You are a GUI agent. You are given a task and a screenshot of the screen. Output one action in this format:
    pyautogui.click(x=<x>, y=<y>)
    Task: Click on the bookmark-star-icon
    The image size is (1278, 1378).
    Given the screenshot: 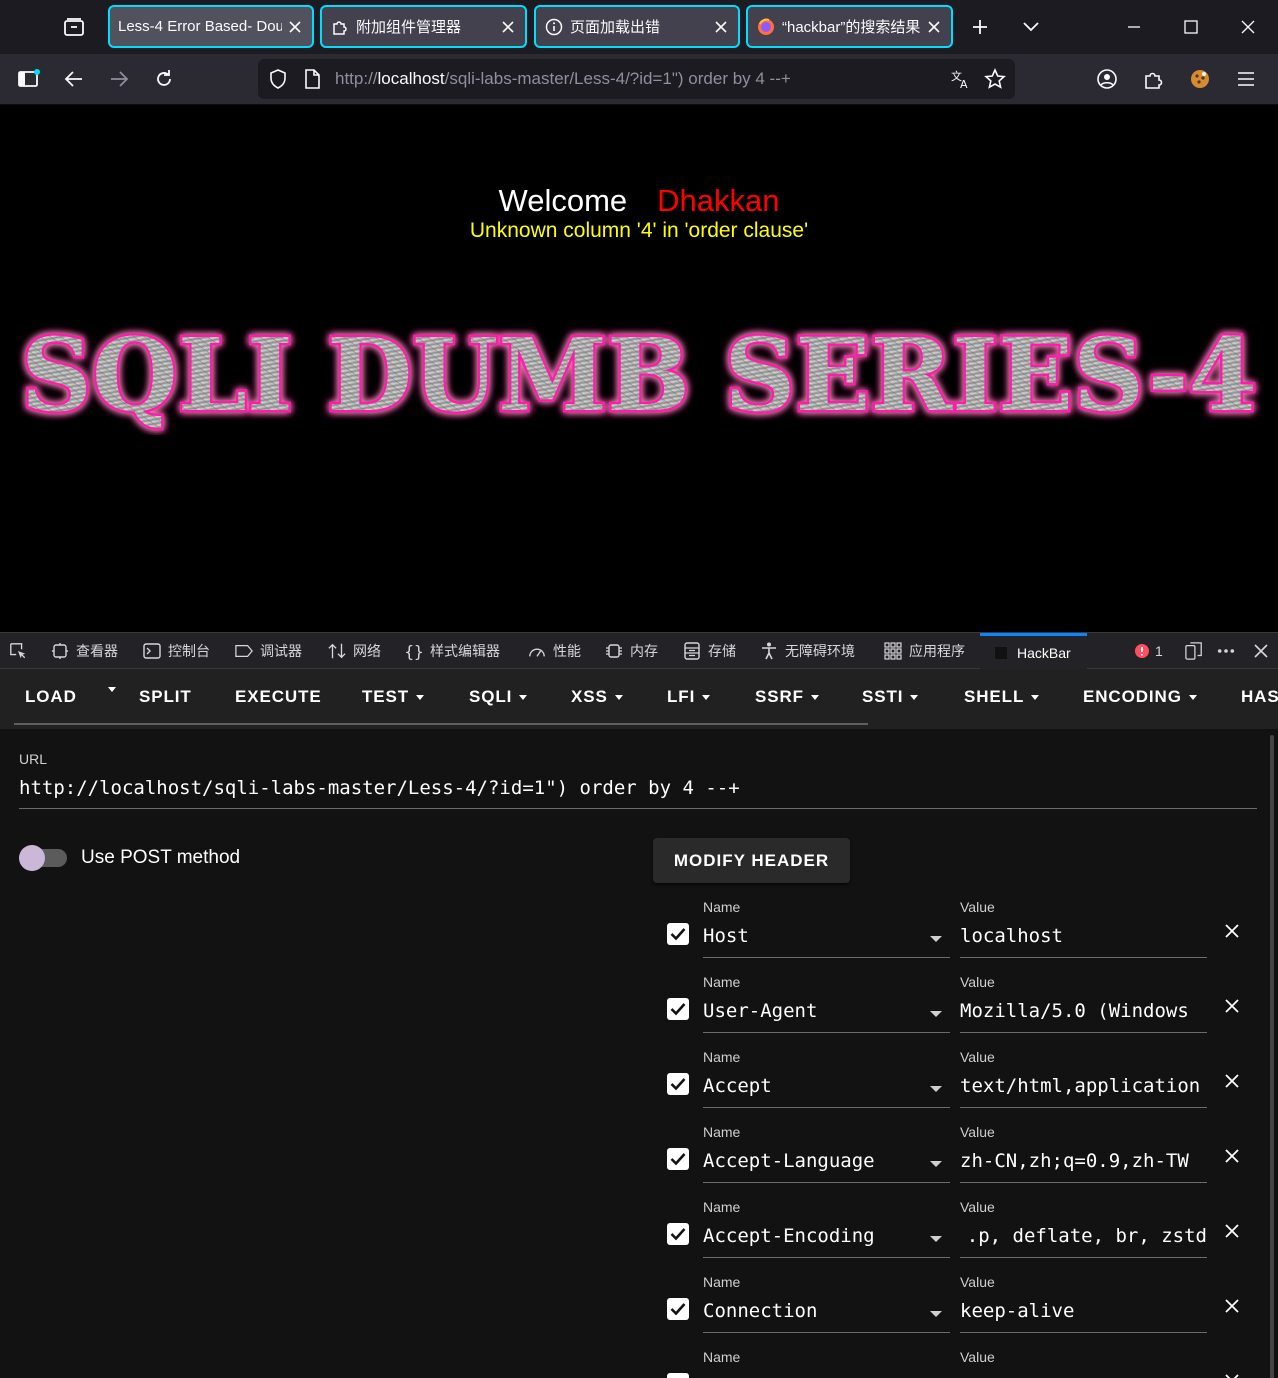 What is the action you would take?
    pyautogui.click(x=995, y=81)
    